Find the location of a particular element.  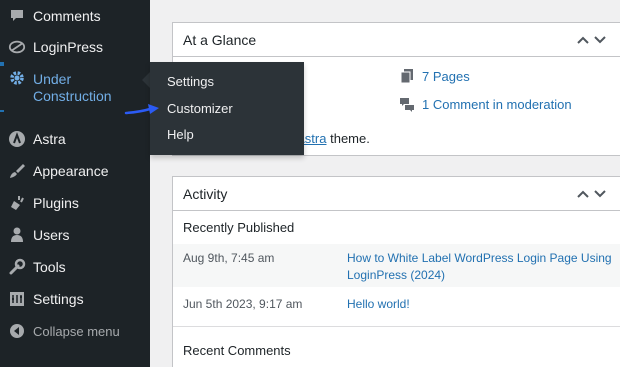

widget-title: Activity is located at coordinates (205, 193).